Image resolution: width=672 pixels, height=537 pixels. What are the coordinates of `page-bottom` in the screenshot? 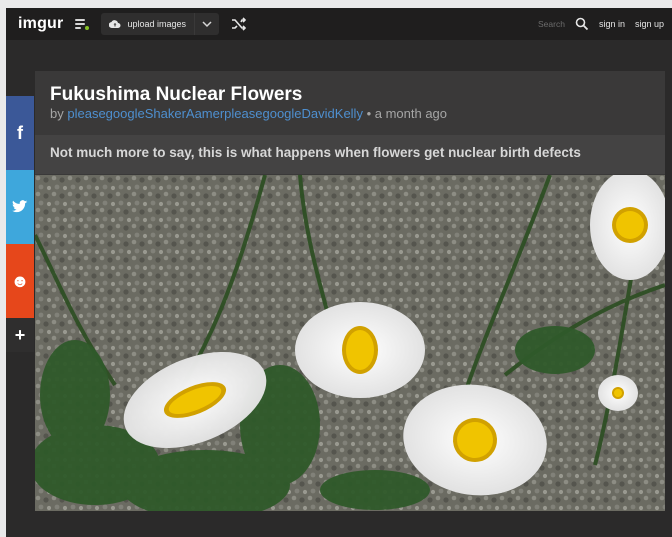 It's located at (339, 524).